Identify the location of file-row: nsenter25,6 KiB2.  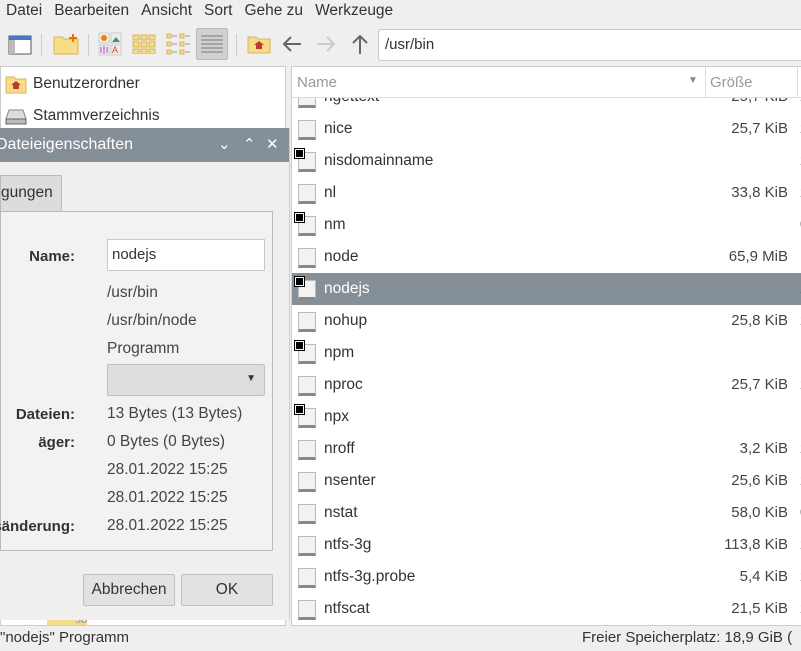
(546, 481).